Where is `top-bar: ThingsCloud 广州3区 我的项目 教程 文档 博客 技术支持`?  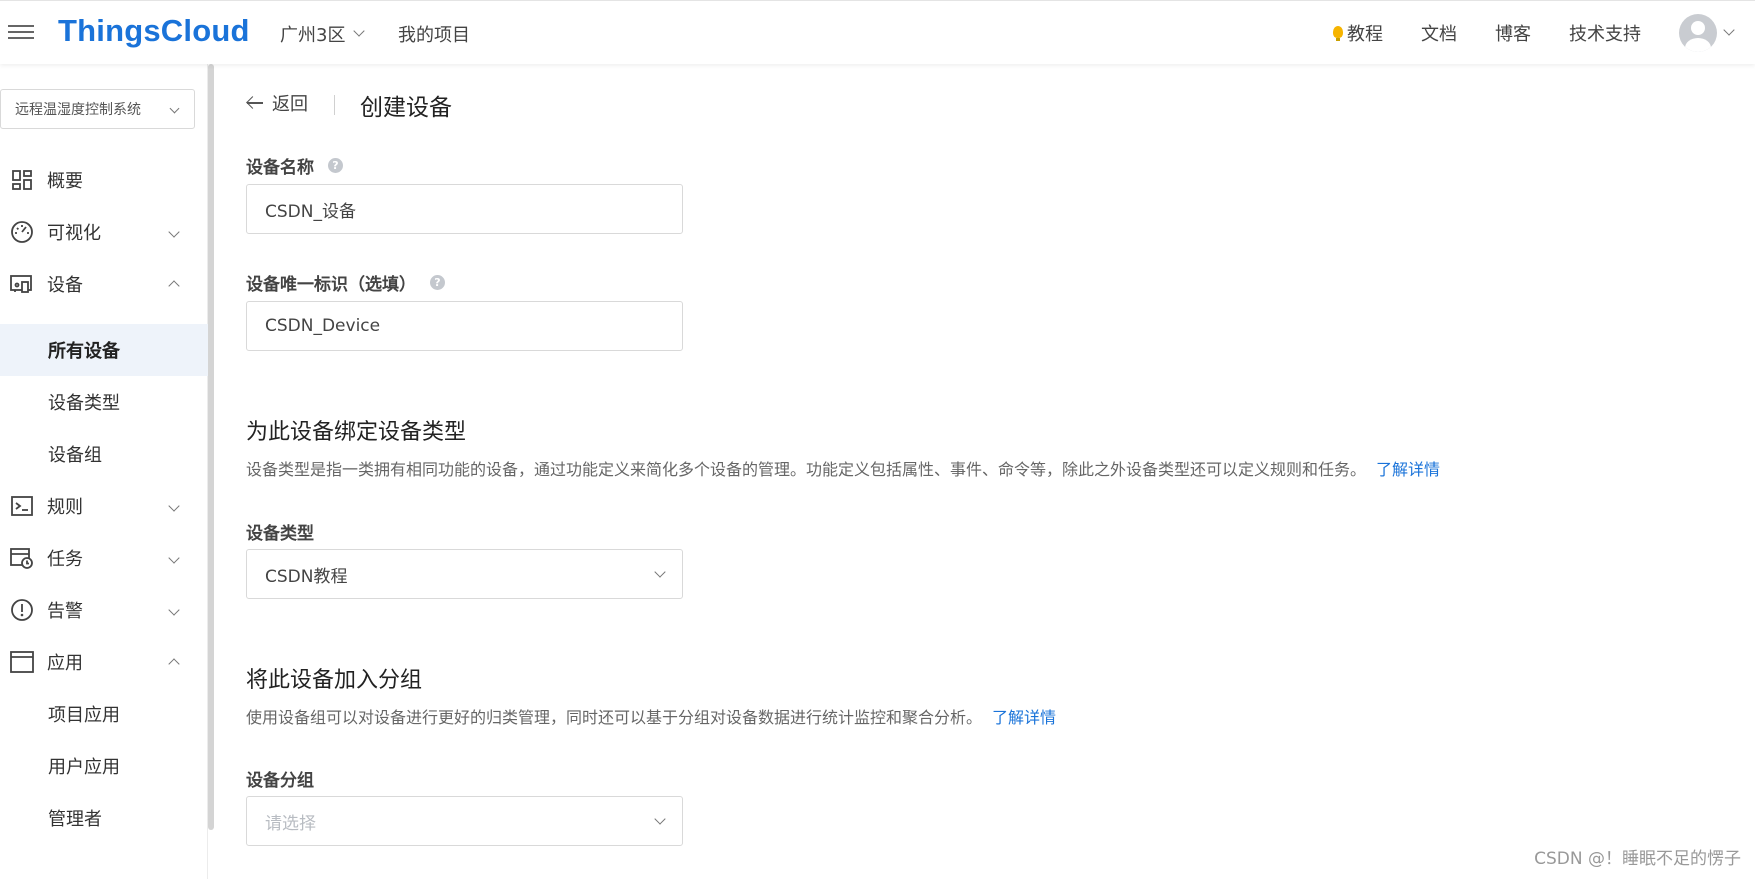
top-bar: ThingsCloud 广州3区 我的项目 教程 文档 博客 技术支持 is located at coordinates (877, 32).